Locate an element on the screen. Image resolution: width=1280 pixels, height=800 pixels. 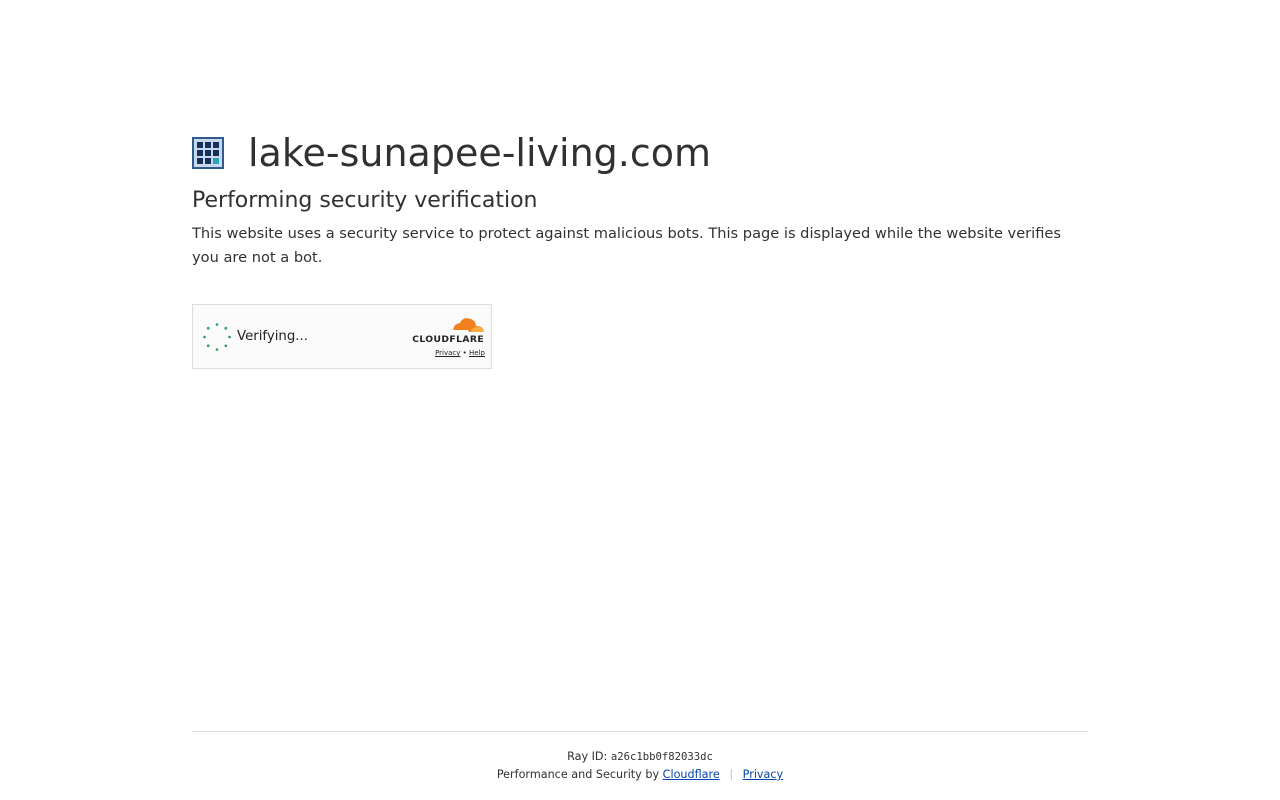
site-name: lake-sunapee-living.com is located at coordinates (480, 153).